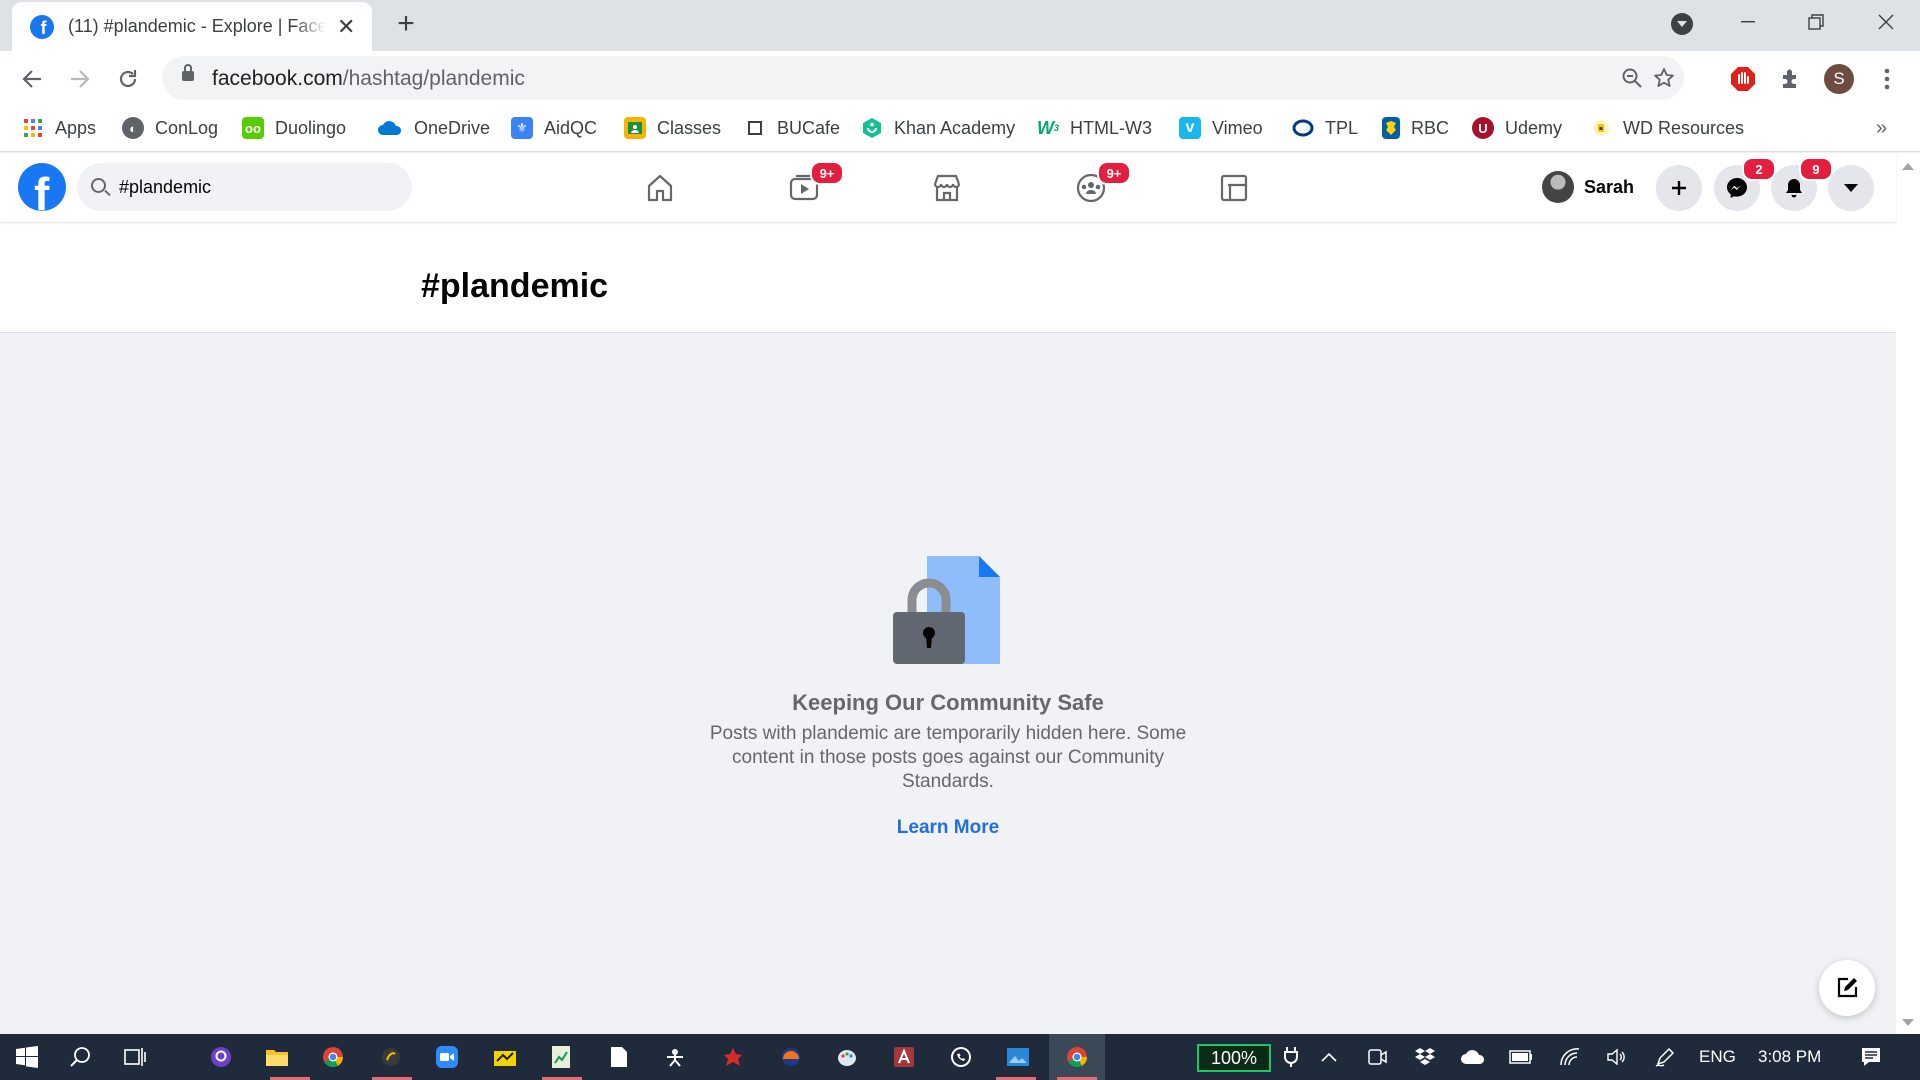 This screenshot has height=1080, width=1920. I want to click on task-view-icon, so click(135, 1057).